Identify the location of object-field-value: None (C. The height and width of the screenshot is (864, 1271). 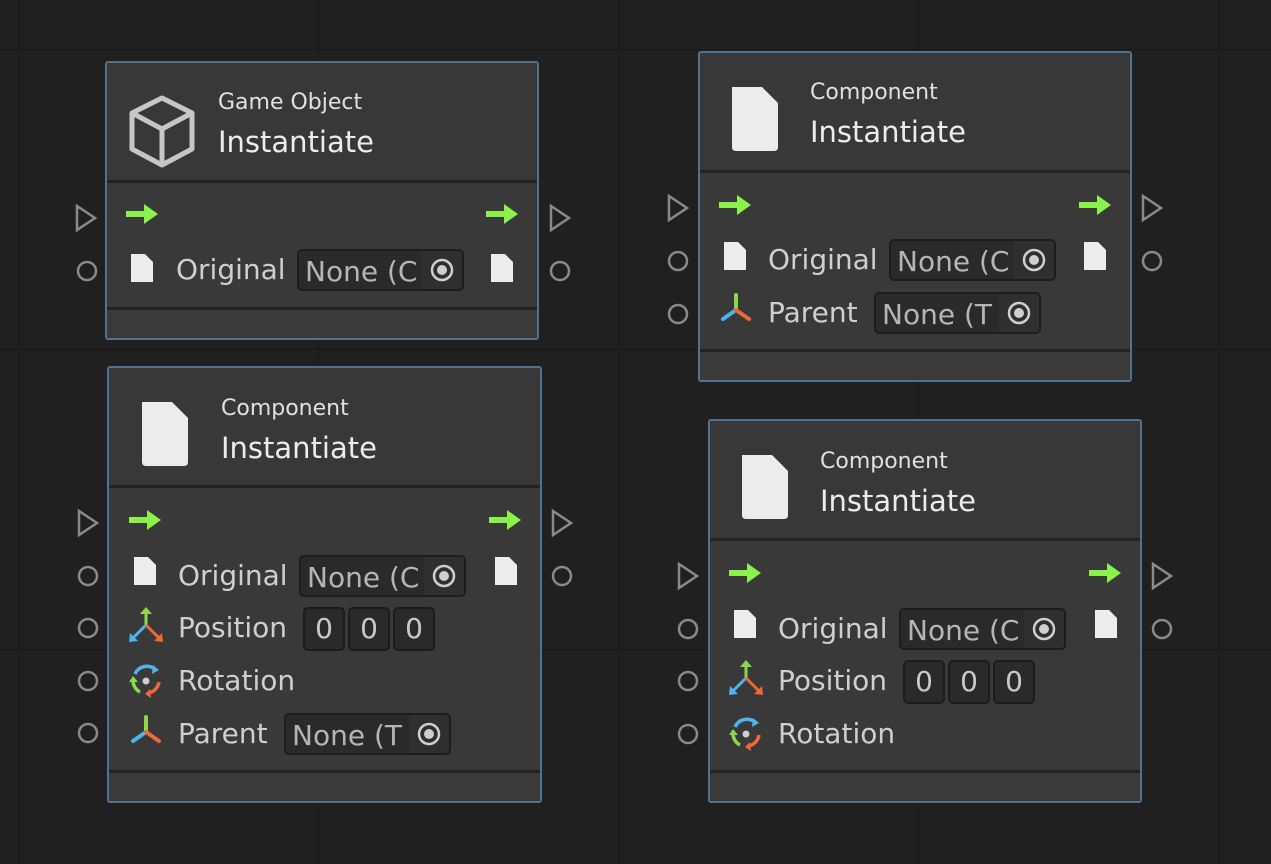
(963, 630).